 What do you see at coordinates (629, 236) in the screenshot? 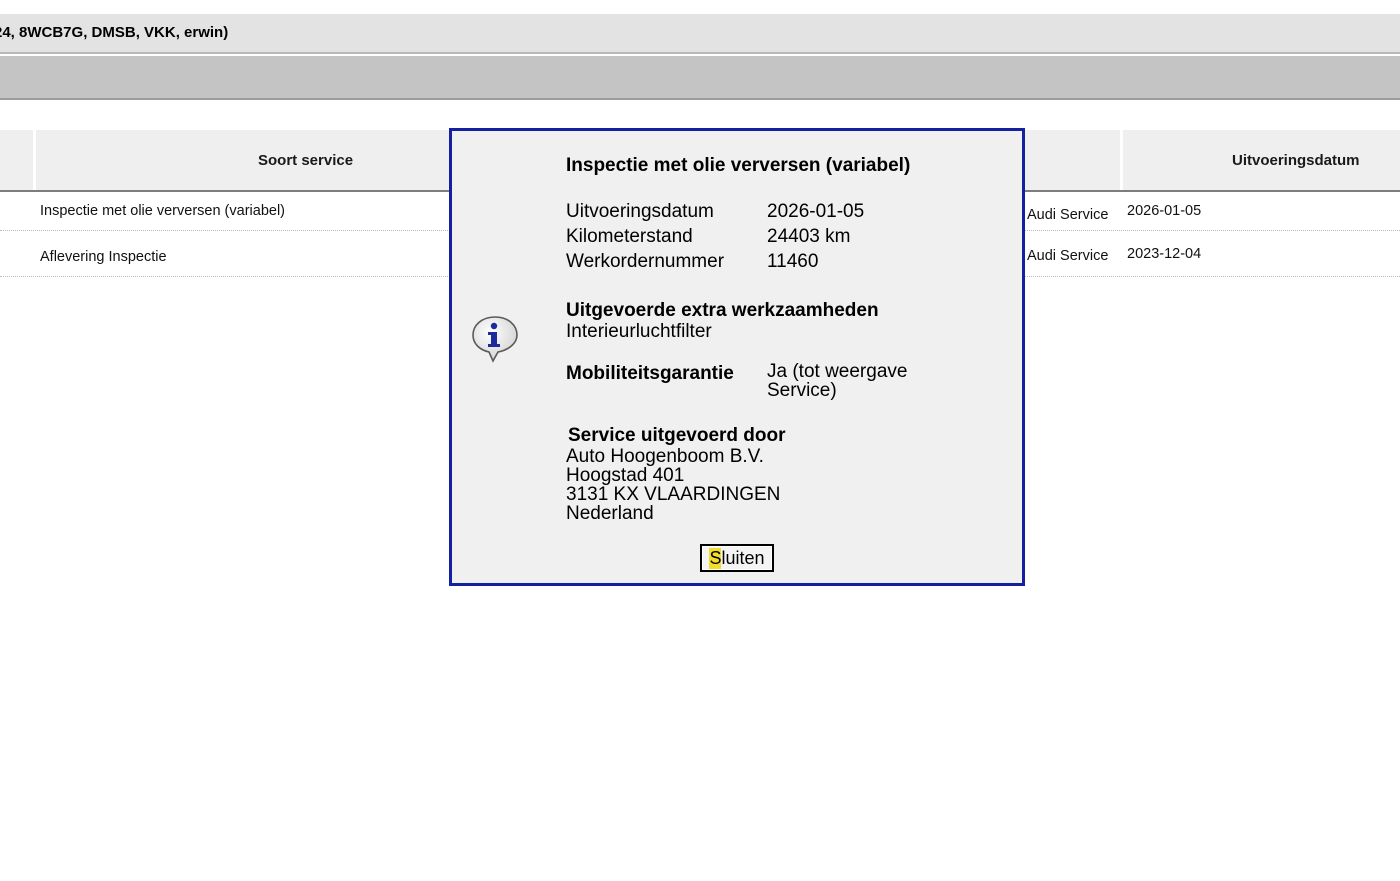
I see `detail-label: Kilometerstand` at bounding box center [629, 236].